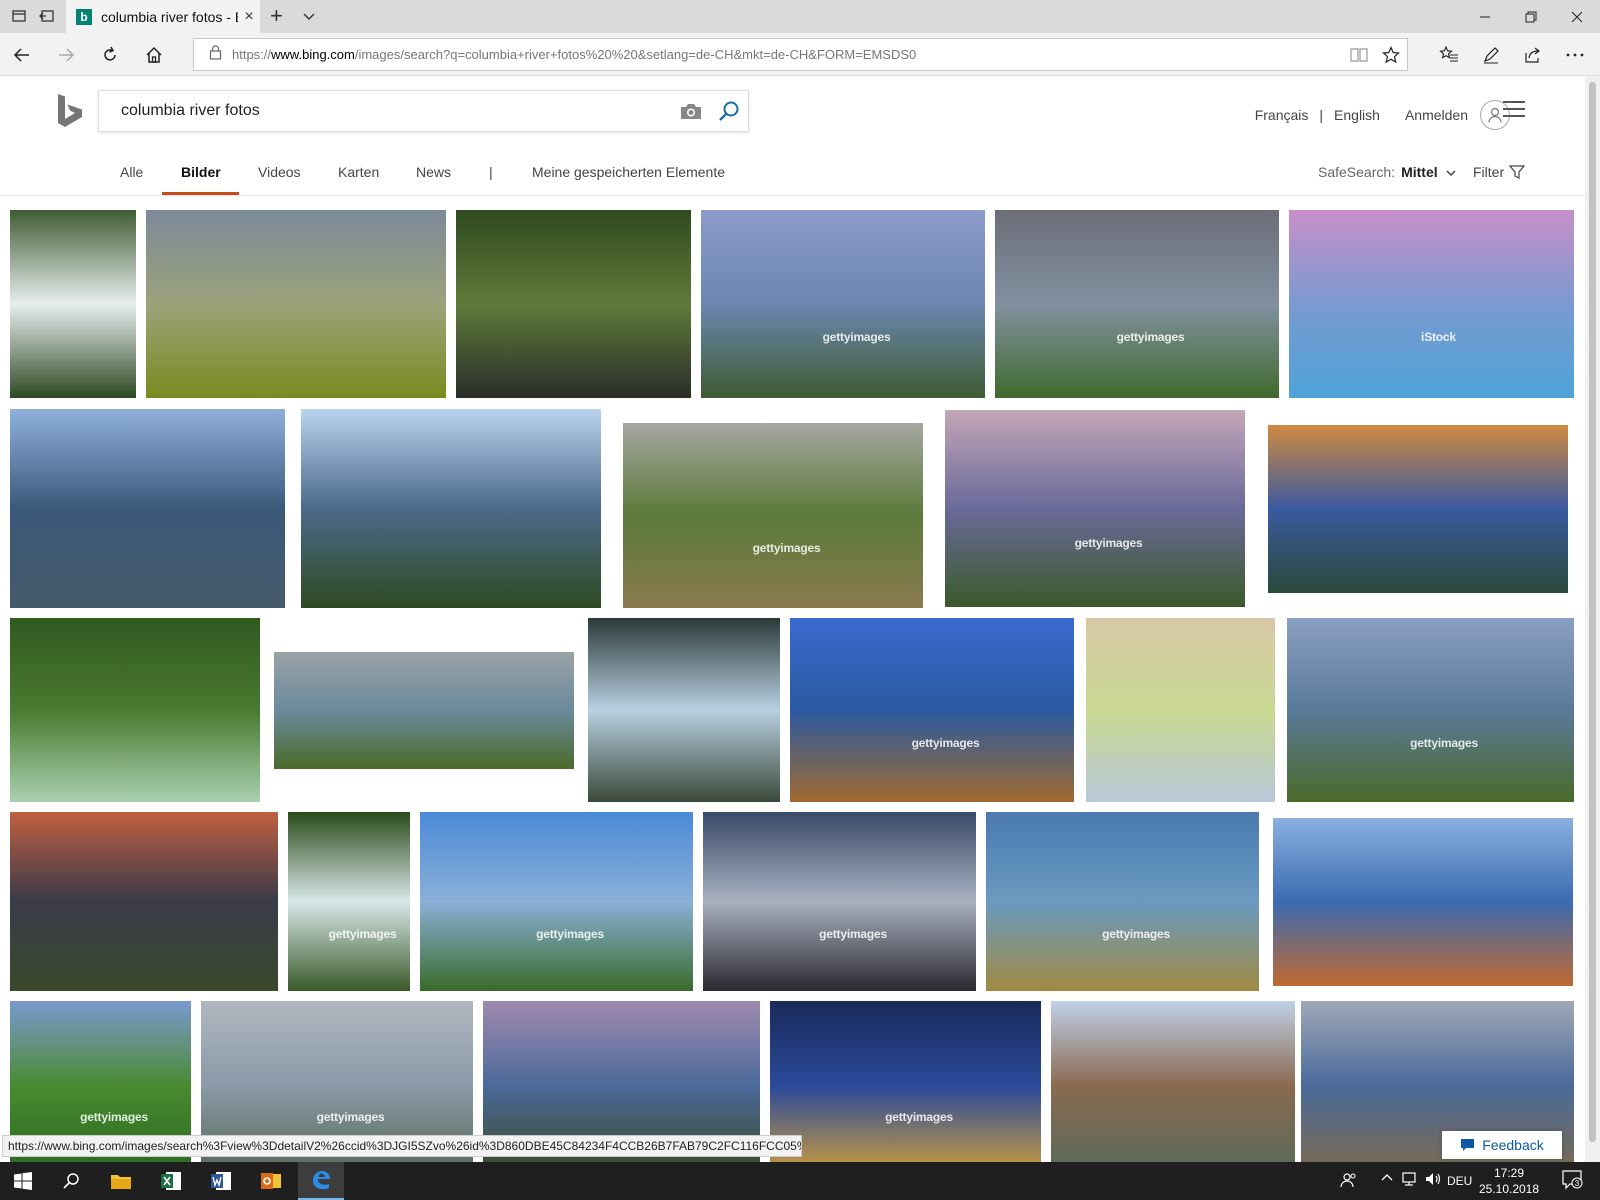 The width and height of the screenshot is (1600, 1200). Describe the element at coordinates (249, 17) in the screenshot. I see `tab-close-icon: ×` at that location.